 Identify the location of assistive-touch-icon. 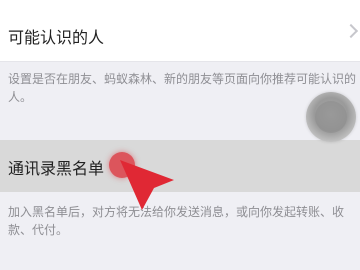
(331, 117).